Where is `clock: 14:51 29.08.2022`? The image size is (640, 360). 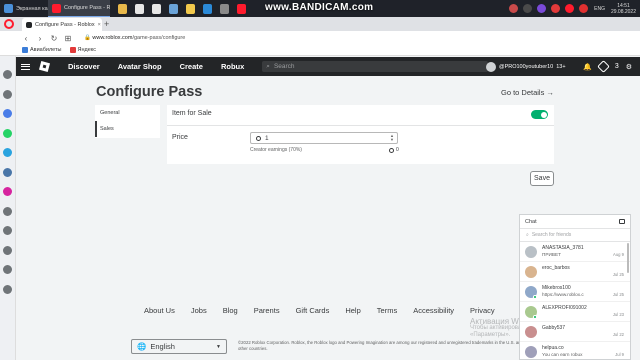
clock: 14:51 29.08.2022 is located at coordinates (623, 9).